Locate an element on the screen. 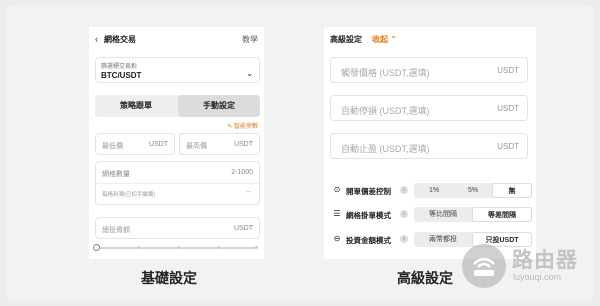 Image resolution: width=600 pixels, height=306 pixels. stop-loss-input: 自動停損 (USDT,選填) USDT is located at coordinates (429, 108).